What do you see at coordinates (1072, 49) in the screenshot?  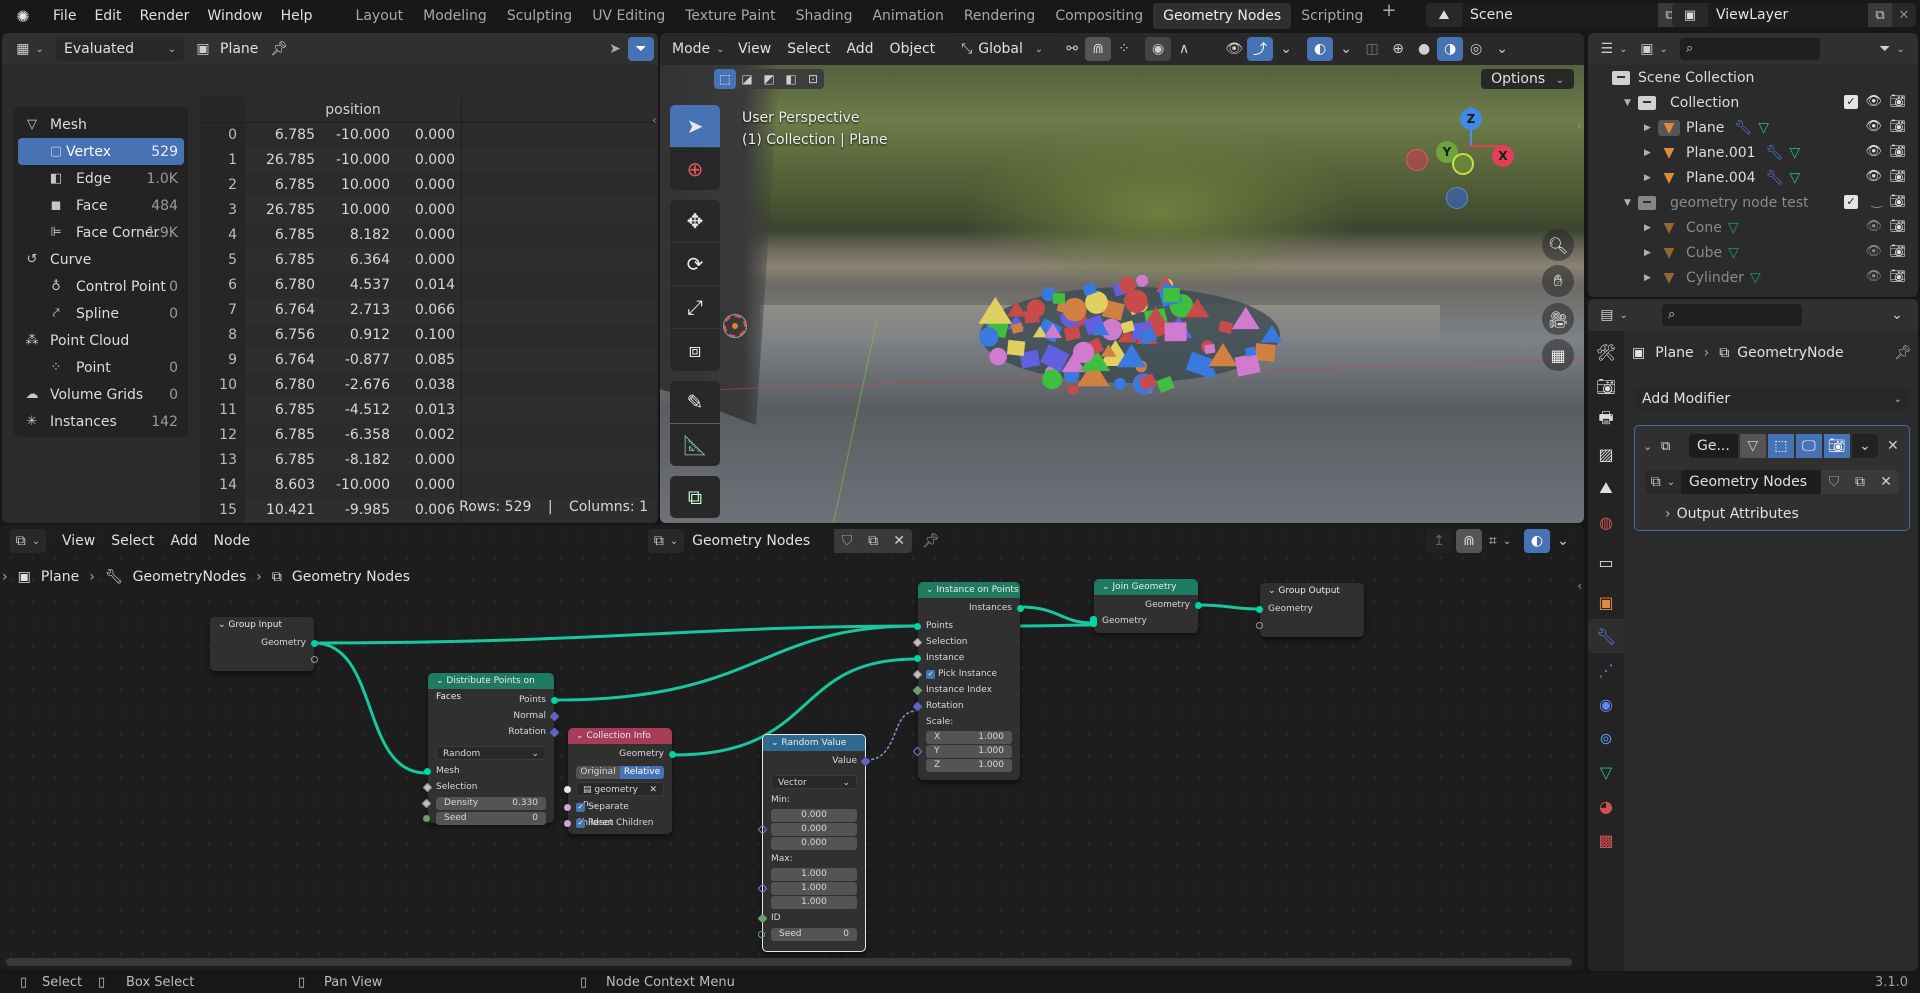 I see `pivot-point-icon: ⚯` at bounding box center [1072, 49].